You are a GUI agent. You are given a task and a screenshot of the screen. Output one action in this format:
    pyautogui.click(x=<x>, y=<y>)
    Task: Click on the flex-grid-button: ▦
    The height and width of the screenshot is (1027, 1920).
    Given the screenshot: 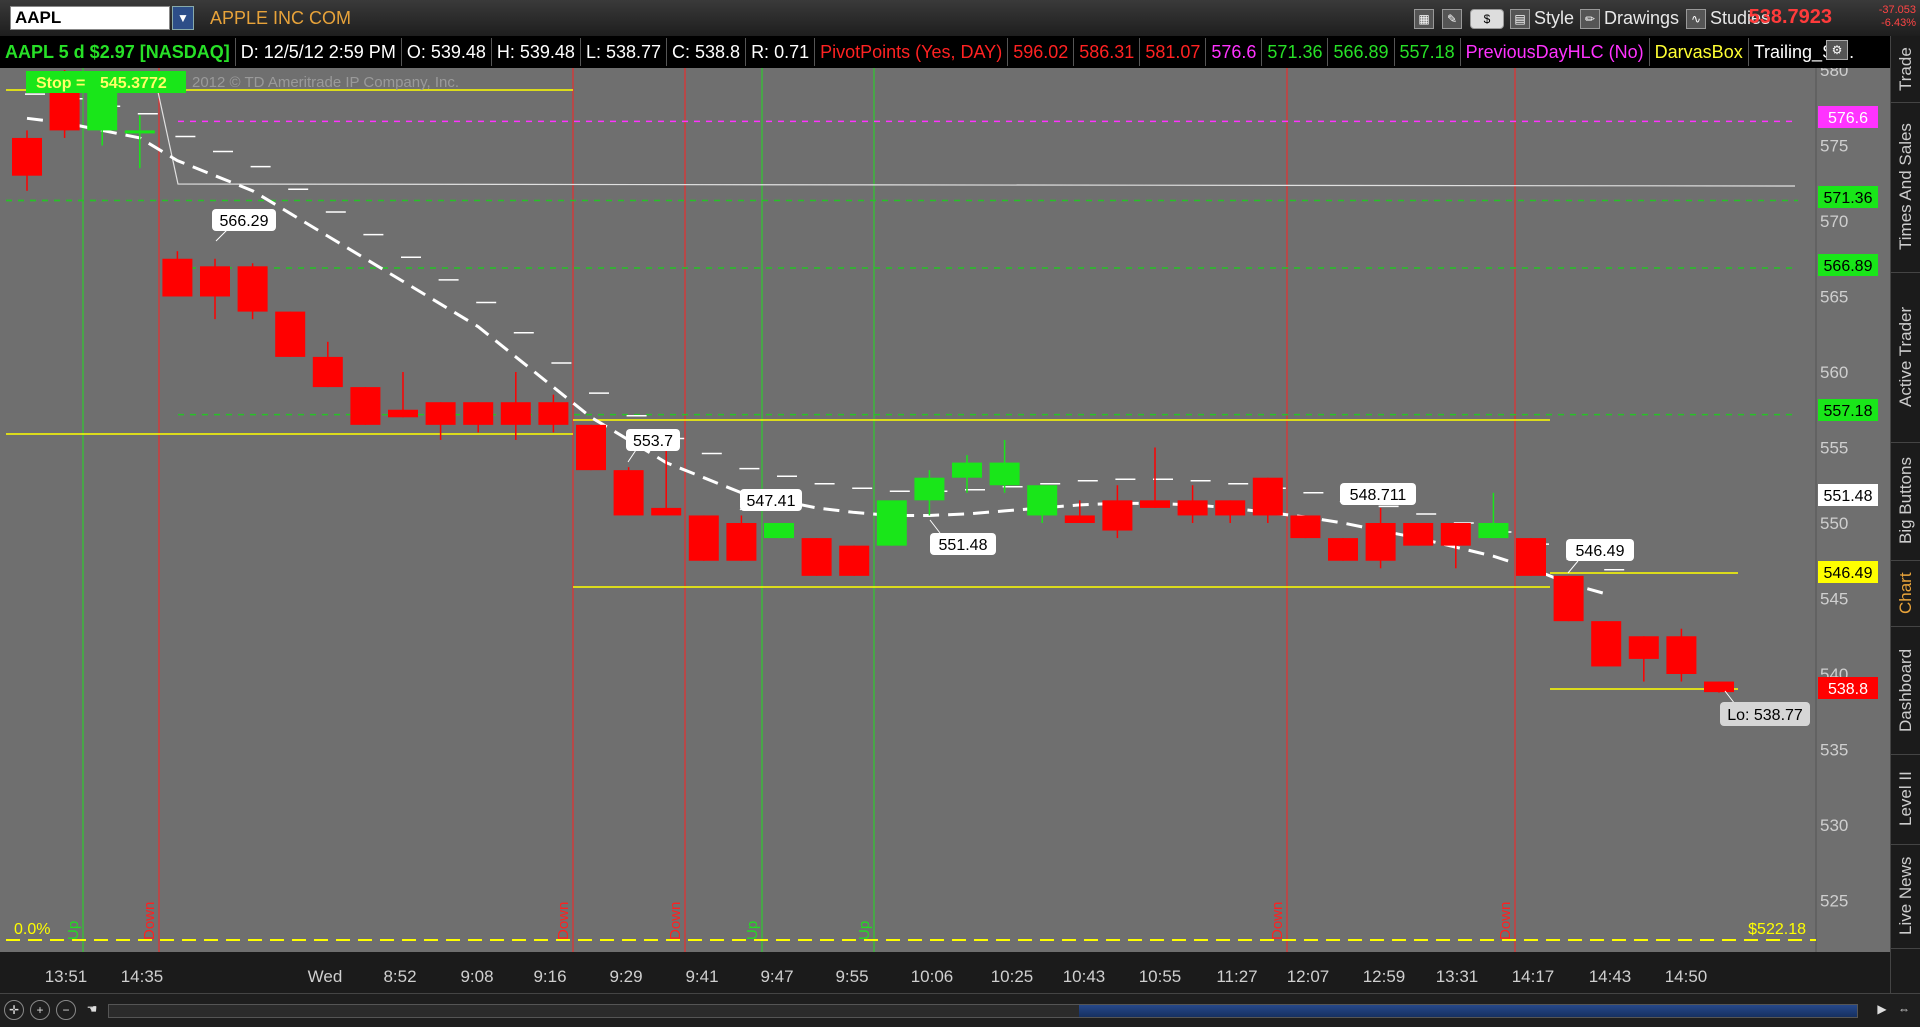 What is the action you would take?
    pyautogui.click(x=1426, y=18)
    